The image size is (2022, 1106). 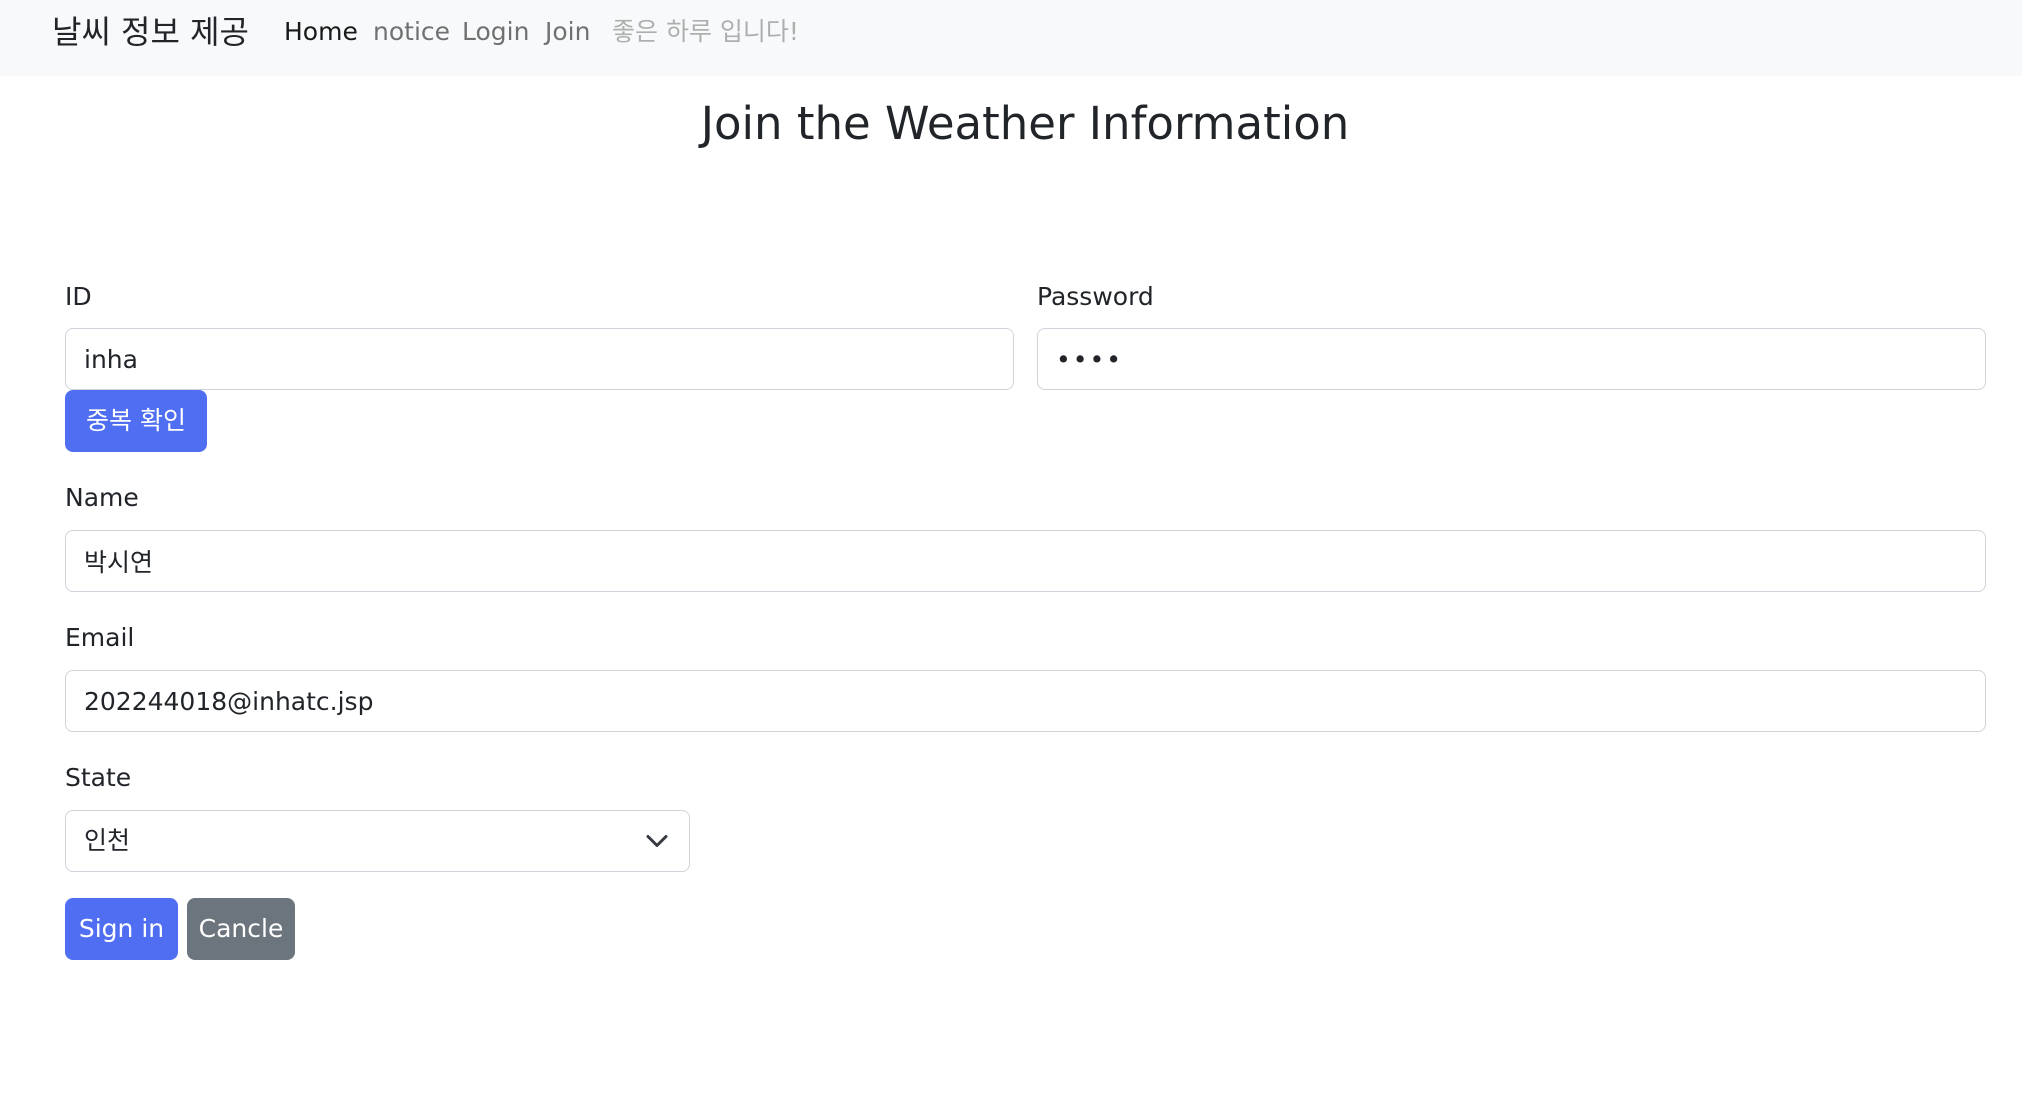 I want to click on duplicate-check-button: 중복 확인, so click(x=136, y=421).